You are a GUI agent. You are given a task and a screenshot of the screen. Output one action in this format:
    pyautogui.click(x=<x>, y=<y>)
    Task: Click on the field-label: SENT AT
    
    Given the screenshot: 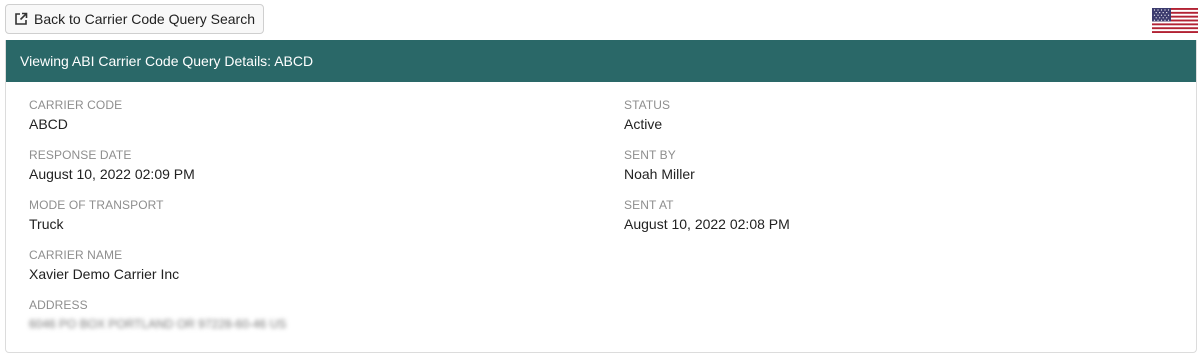 What is the action you would take?
    pyautogui.click(x=649, y=205)
    